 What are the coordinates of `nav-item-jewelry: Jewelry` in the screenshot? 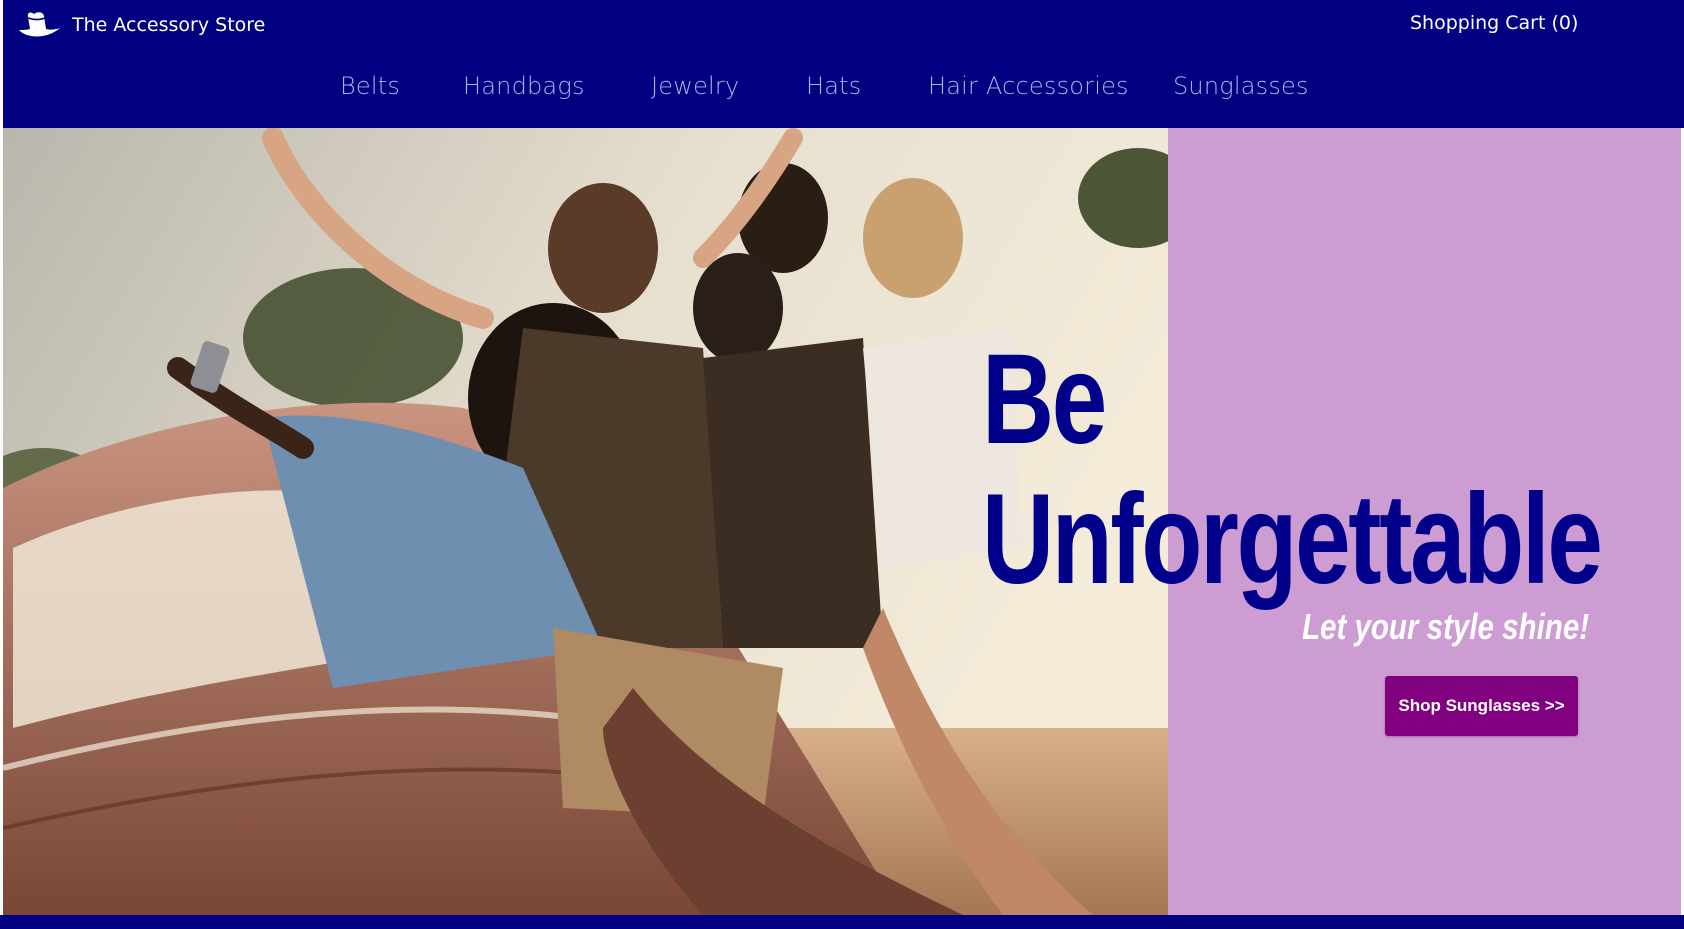 It's located at (695, 86).